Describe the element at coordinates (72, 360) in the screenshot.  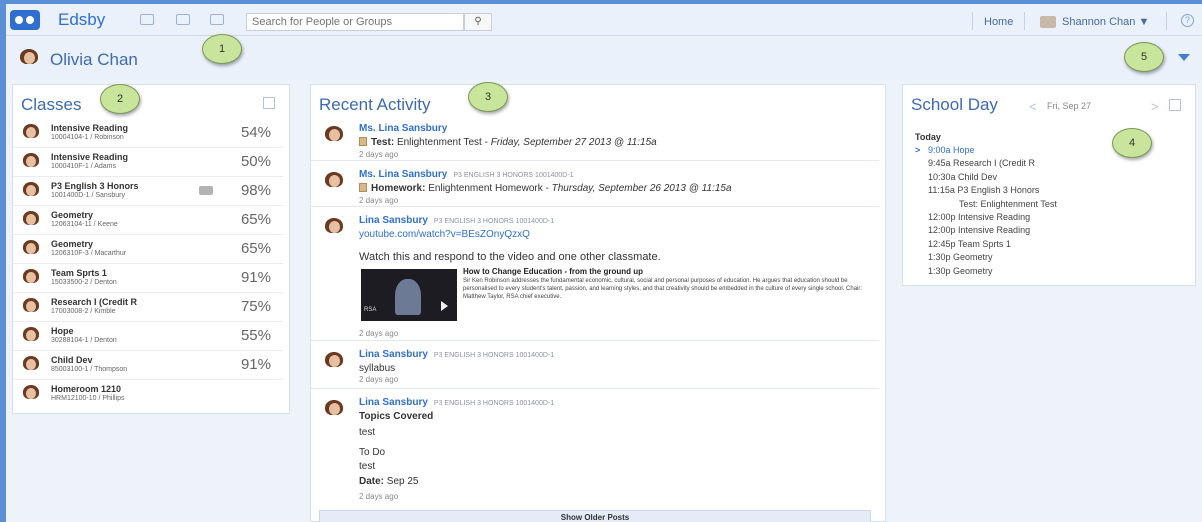
I see `class-name: Child Dev` at that location.